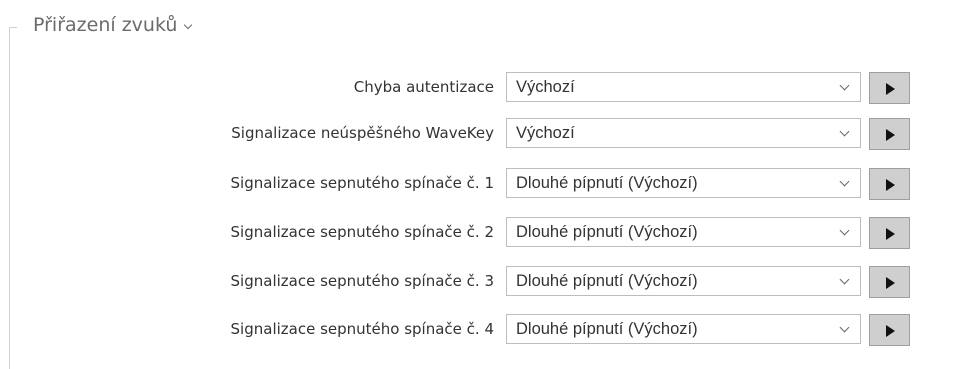 The image size is (964, 369). Describe the element at coordinates (362, 281) in the screenshot. I see `row-label: Signalizace sepnutého spínače č. 3` at that location.